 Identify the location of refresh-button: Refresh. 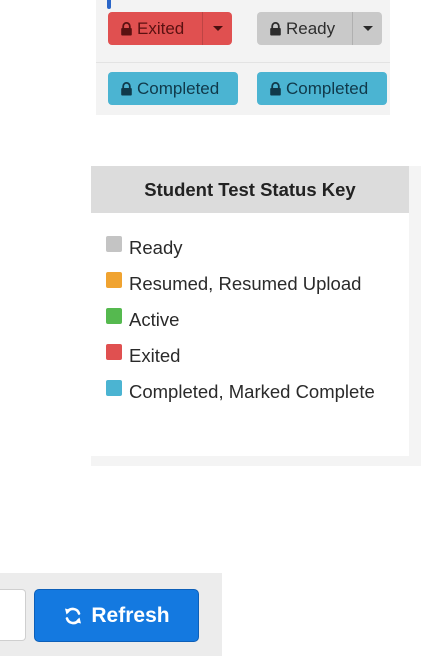
(116, 615).